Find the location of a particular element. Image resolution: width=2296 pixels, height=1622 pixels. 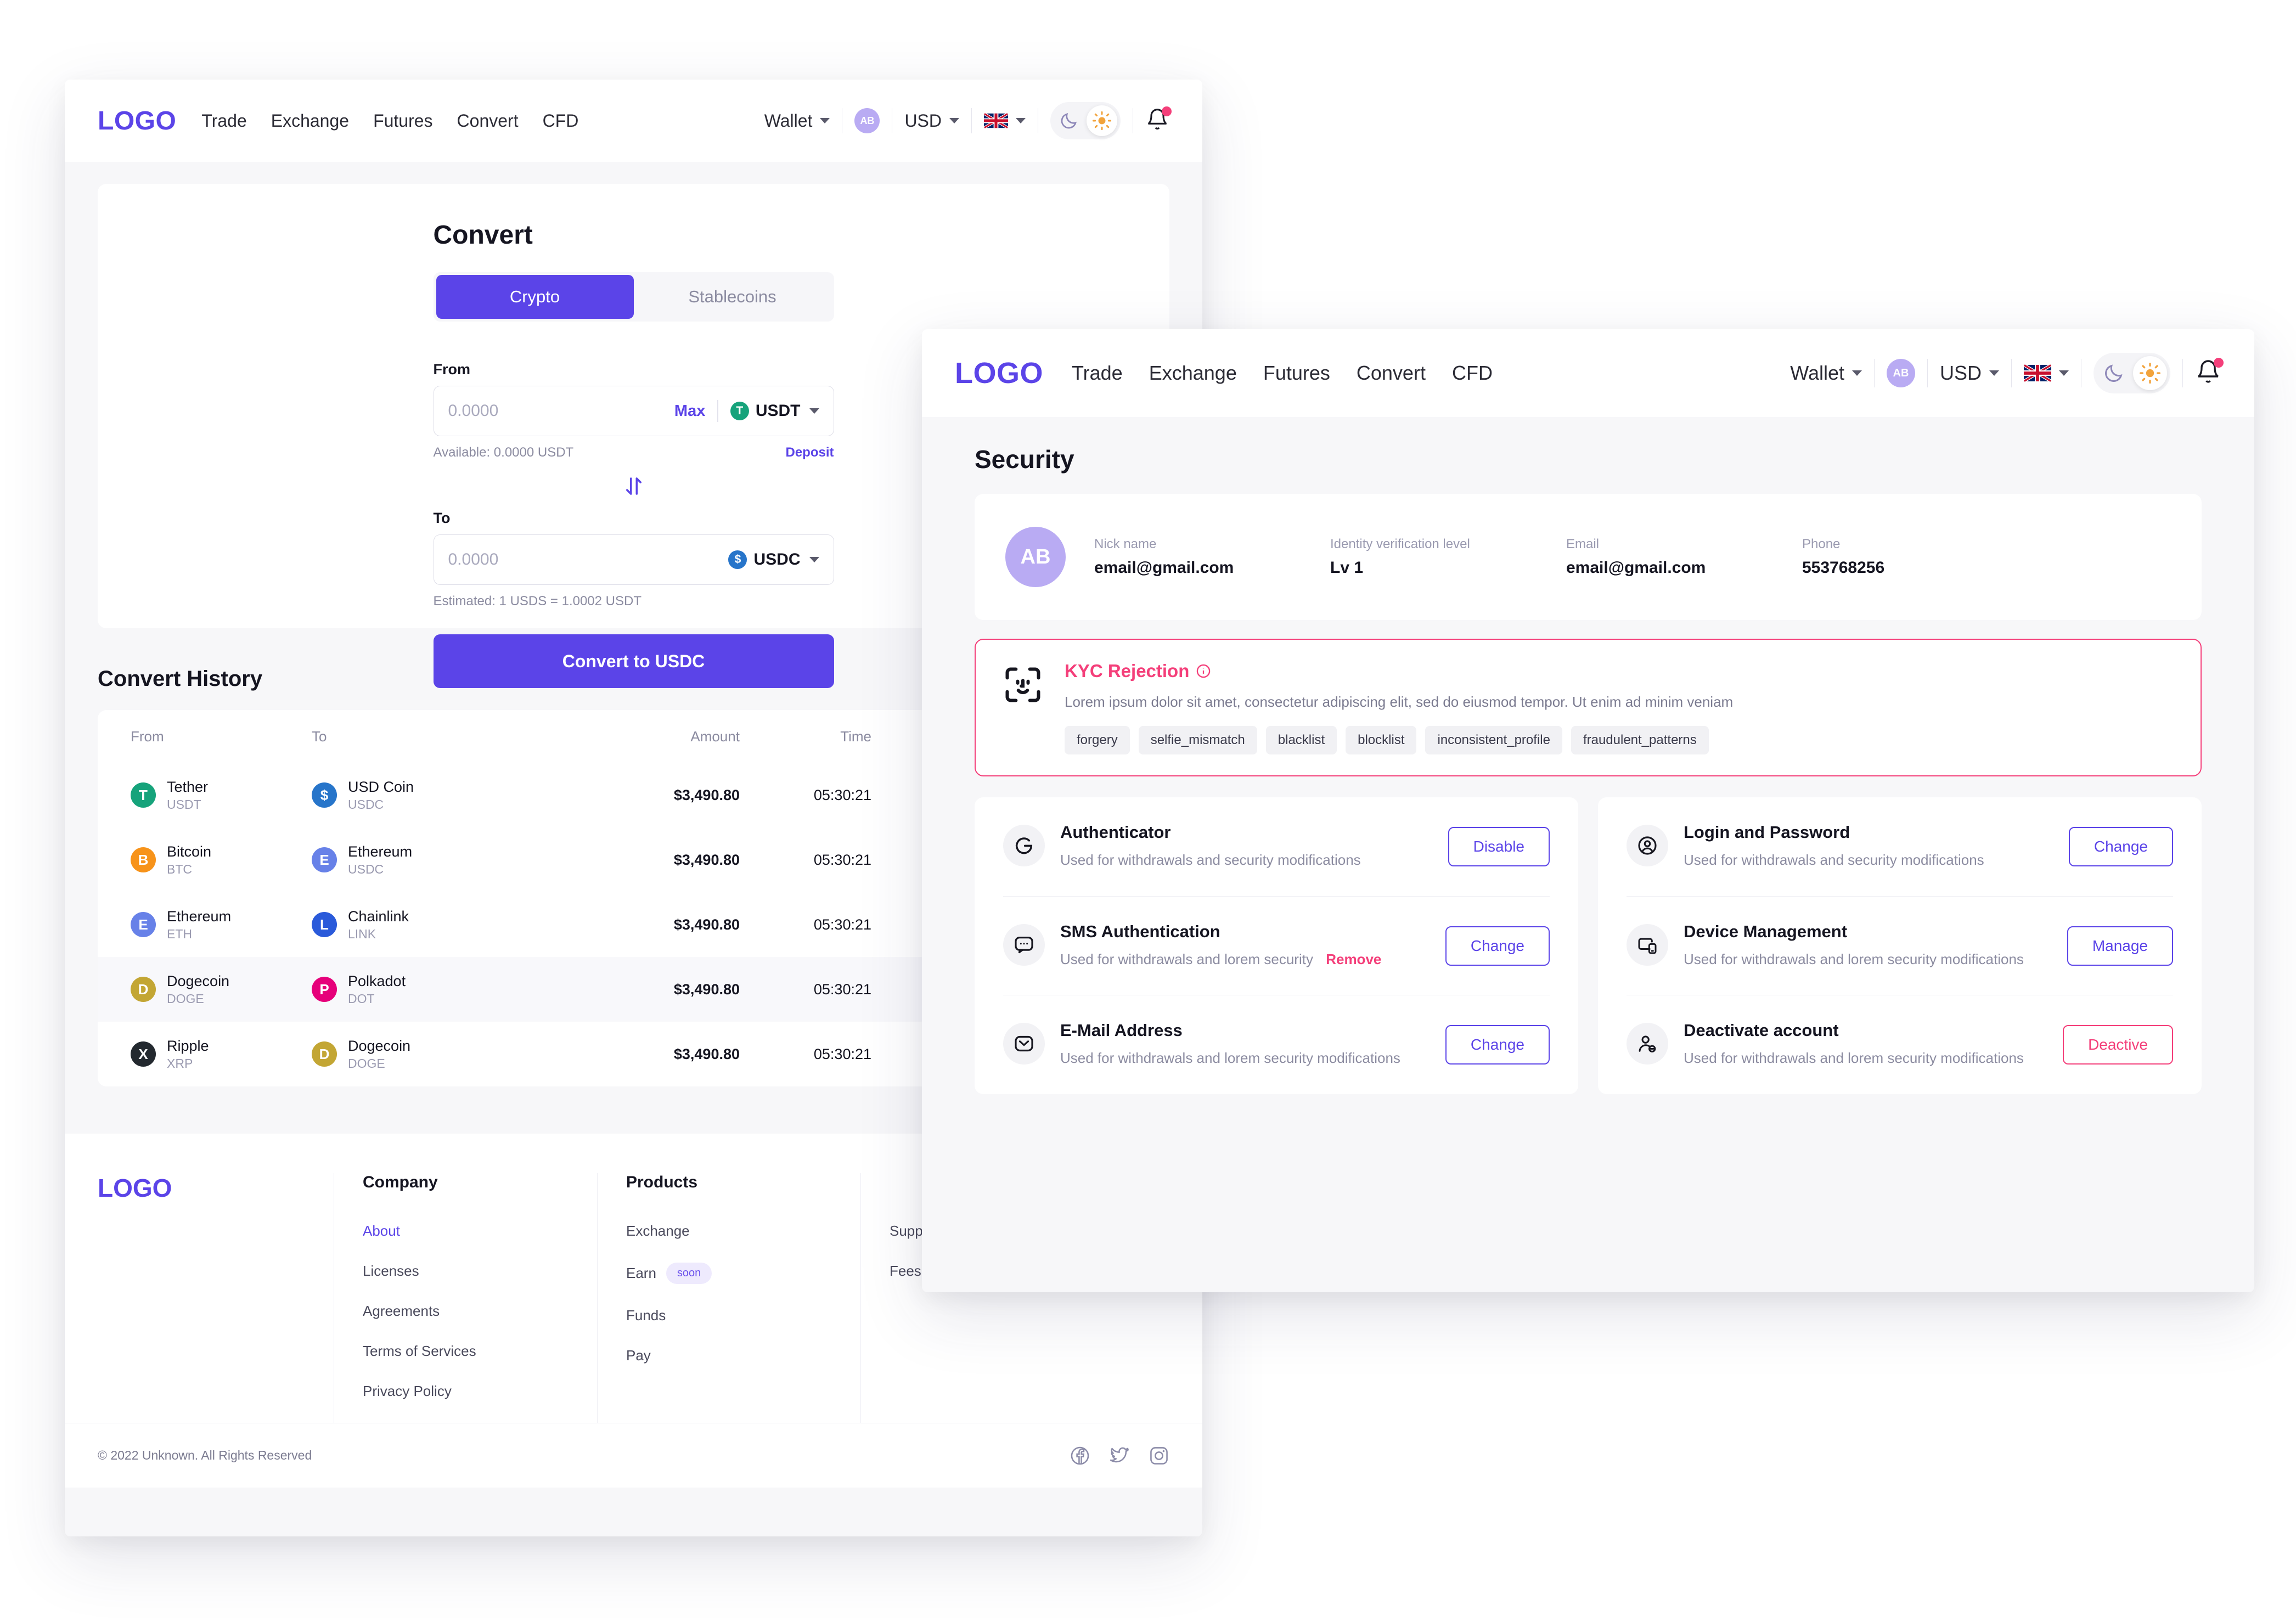

coin-symbol: DOT is located at coordinates (361, 999).